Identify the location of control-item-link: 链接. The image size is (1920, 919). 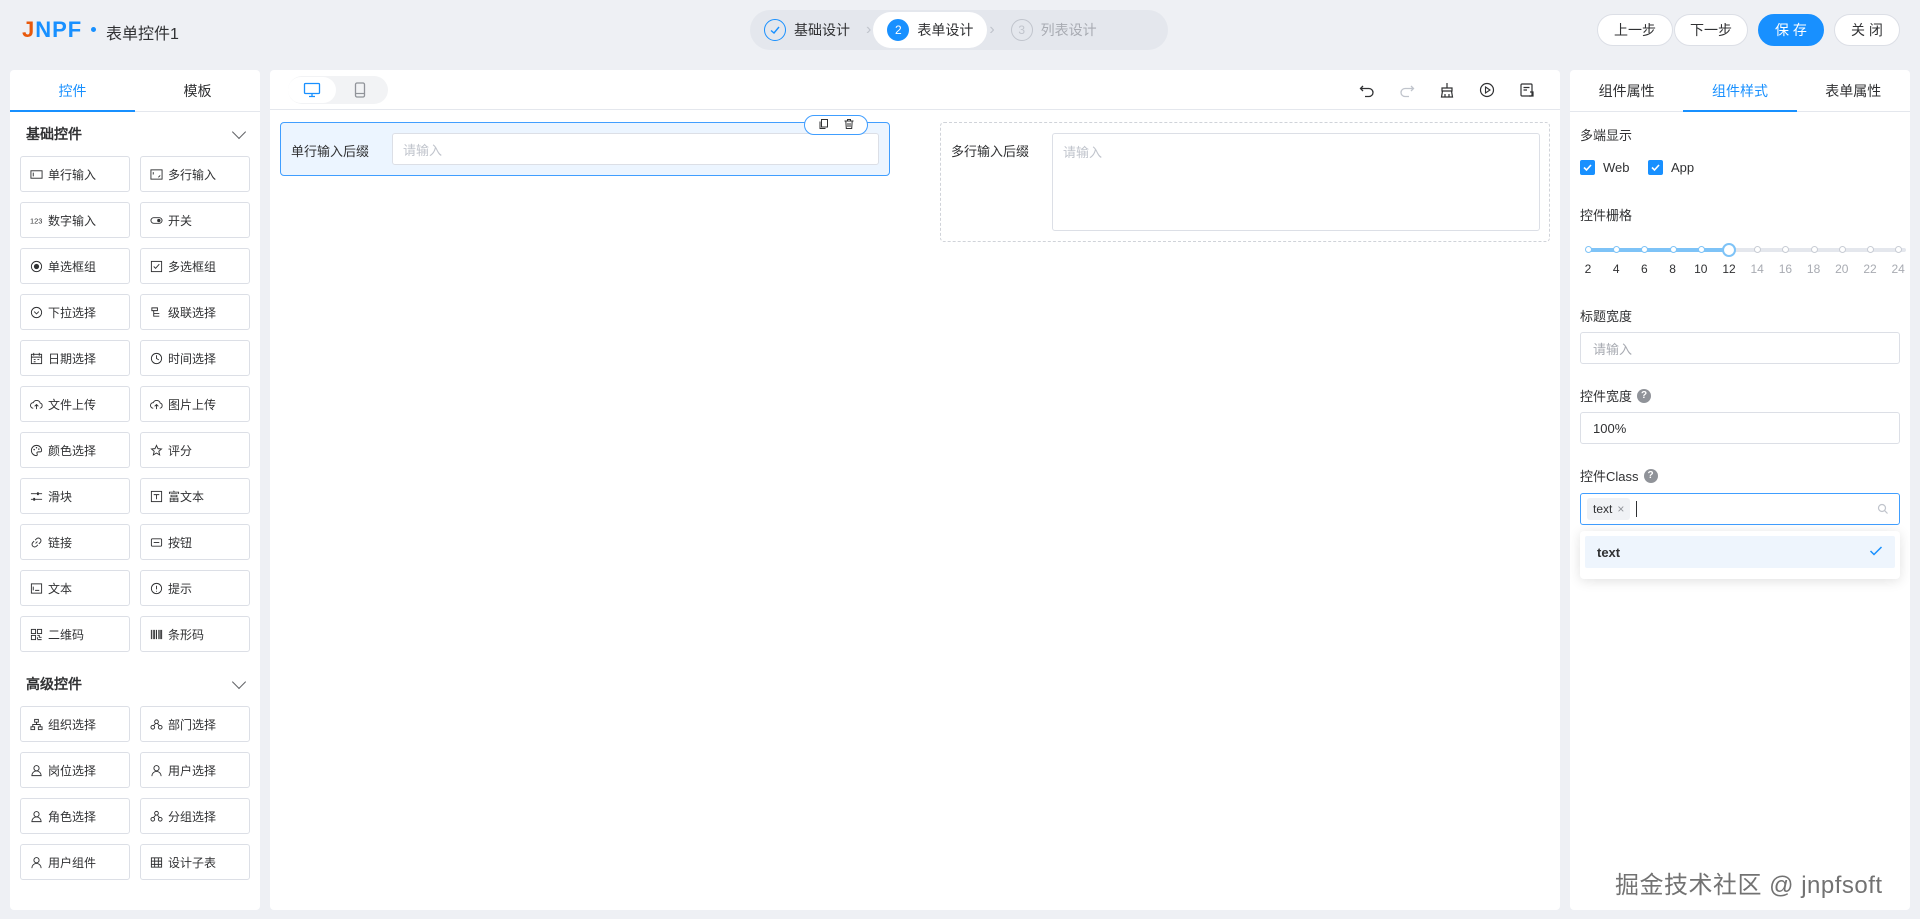
(75, 542).